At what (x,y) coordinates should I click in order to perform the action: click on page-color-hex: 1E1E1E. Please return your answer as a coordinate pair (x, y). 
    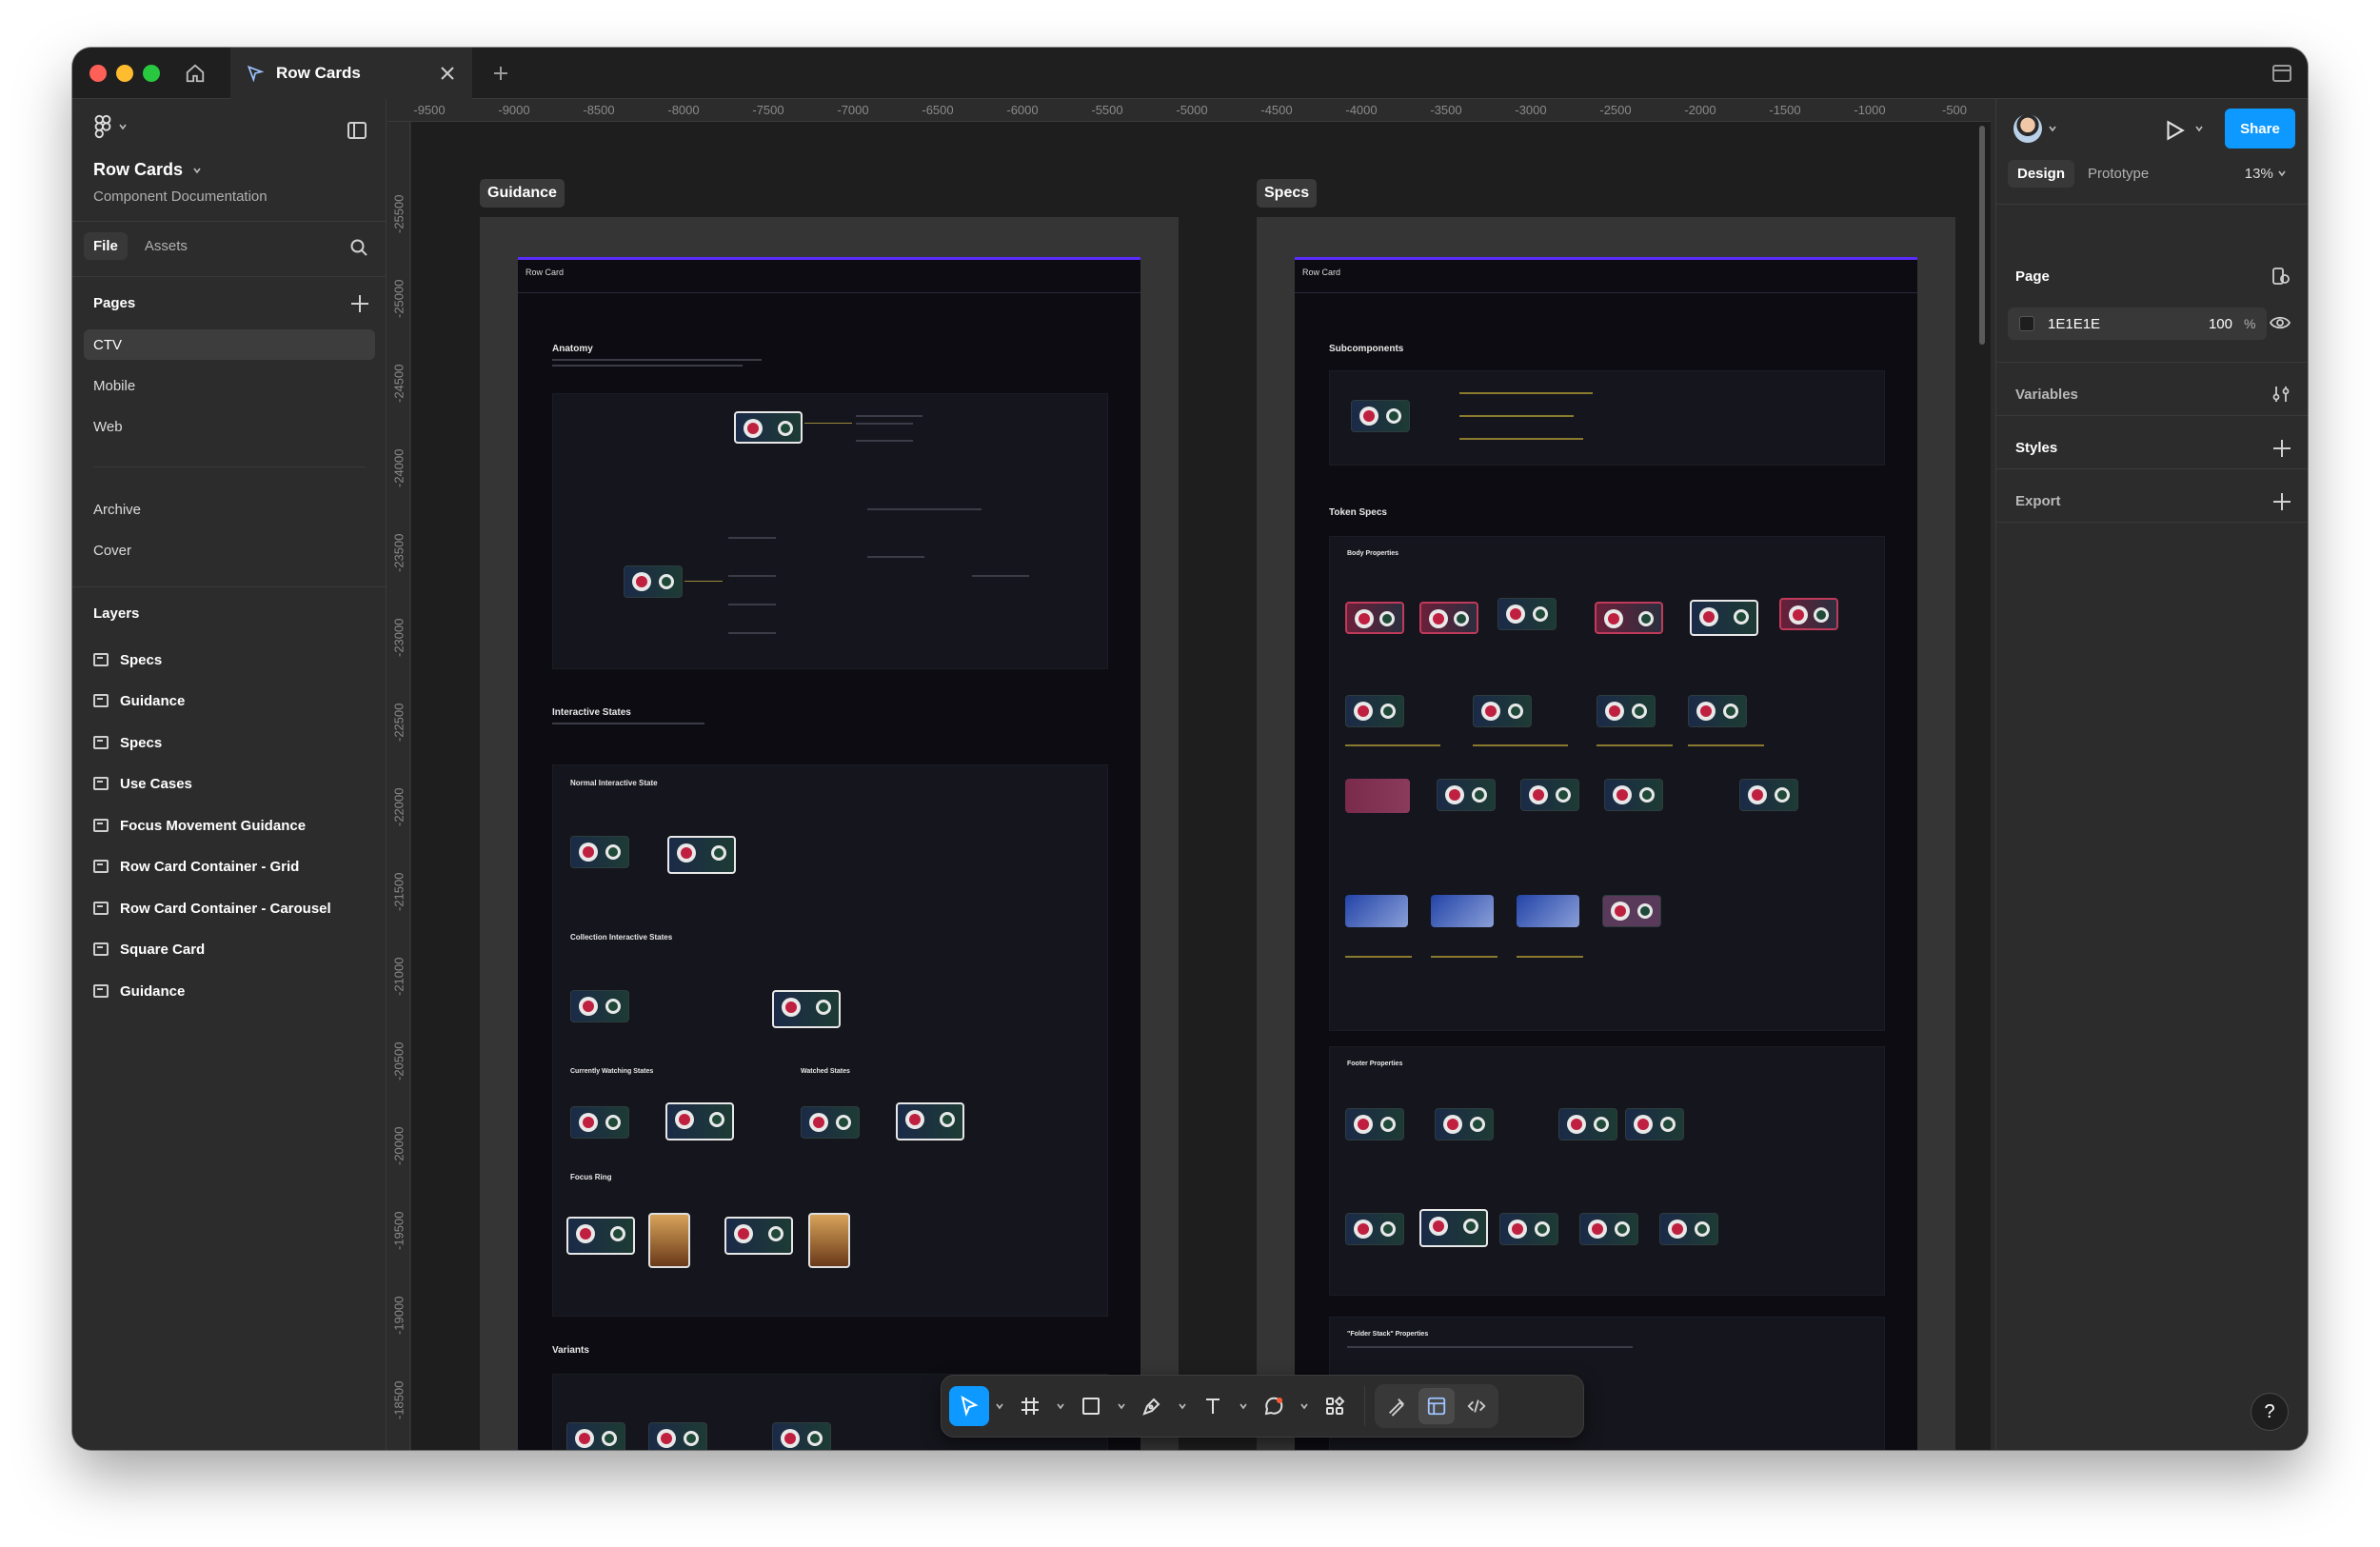
    Looking at the image, I should click on (2119, 324).